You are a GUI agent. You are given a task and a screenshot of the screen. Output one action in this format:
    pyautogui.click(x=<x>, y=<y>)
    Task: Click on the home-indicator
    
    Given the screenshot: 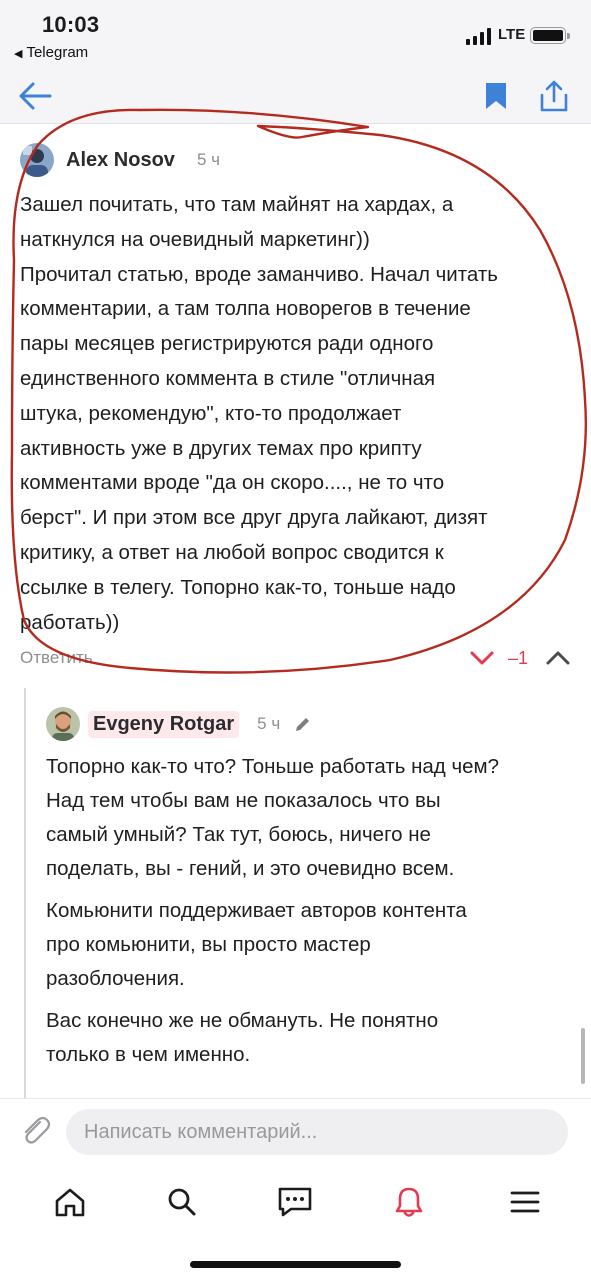 What is the action you would take?
    pyautogui.click(x=295, y=1264)
    